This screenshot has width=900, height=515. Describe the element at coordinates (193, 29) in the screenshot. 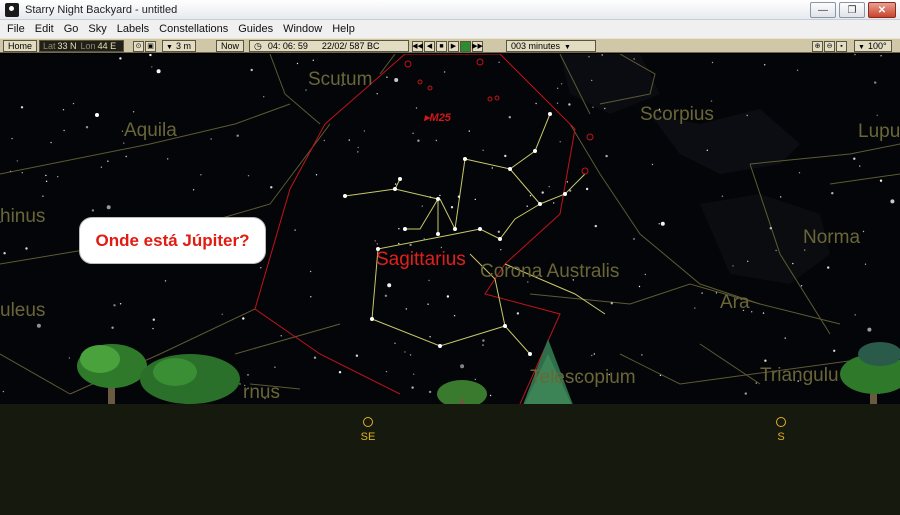

I see `menu-constellations: Constellations` at that location.